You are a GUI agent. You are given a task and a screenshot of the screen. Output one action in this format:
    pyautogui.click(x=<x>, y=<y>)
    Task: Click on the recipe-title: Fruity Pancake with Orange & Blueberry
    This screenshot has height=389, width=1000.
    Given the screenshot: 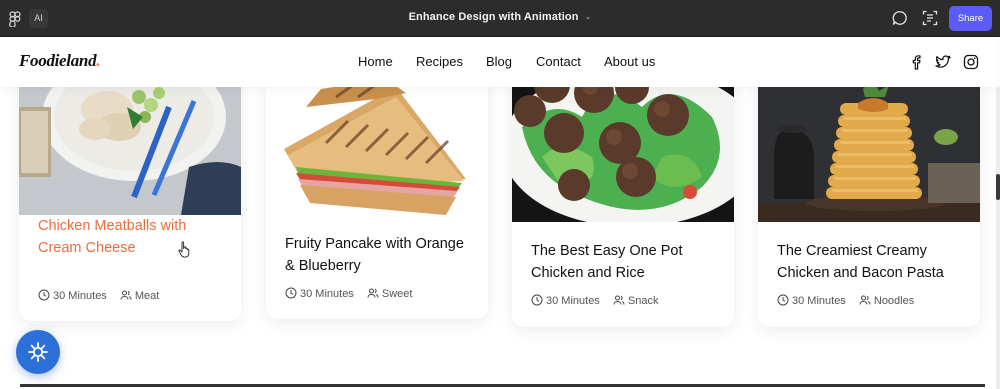 What is the action you would take?
    pyautogui.click(x=380, y=255)
    